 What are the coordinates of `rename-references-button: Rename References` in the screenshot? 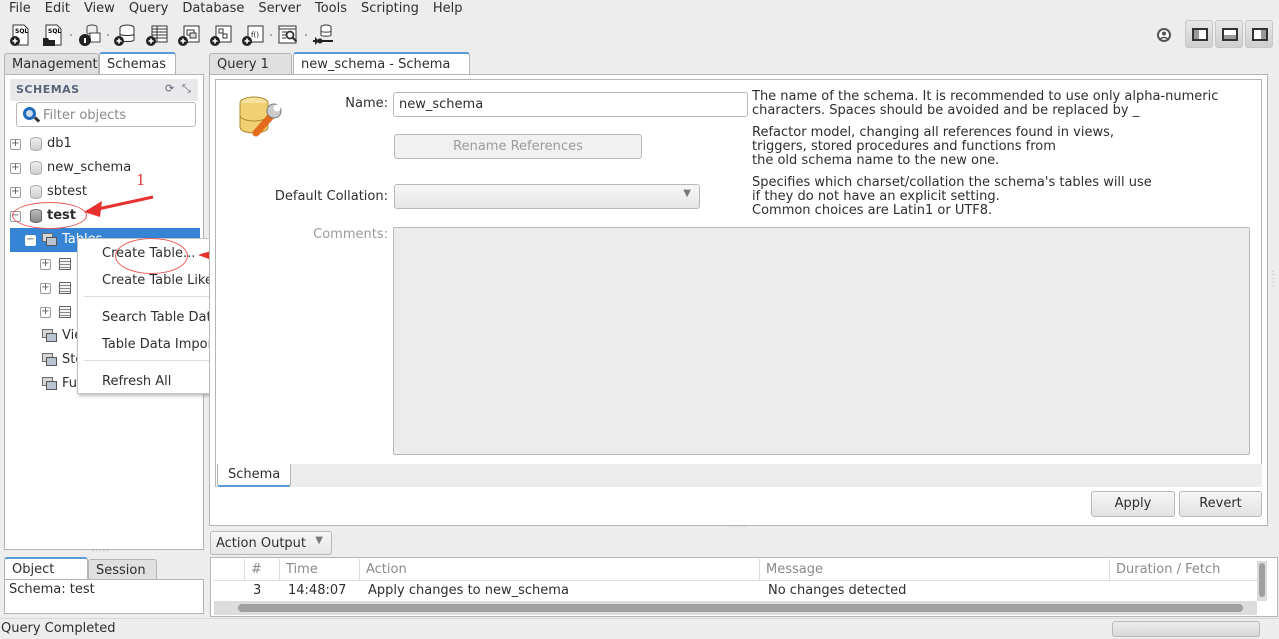 It's located at (518, 146).